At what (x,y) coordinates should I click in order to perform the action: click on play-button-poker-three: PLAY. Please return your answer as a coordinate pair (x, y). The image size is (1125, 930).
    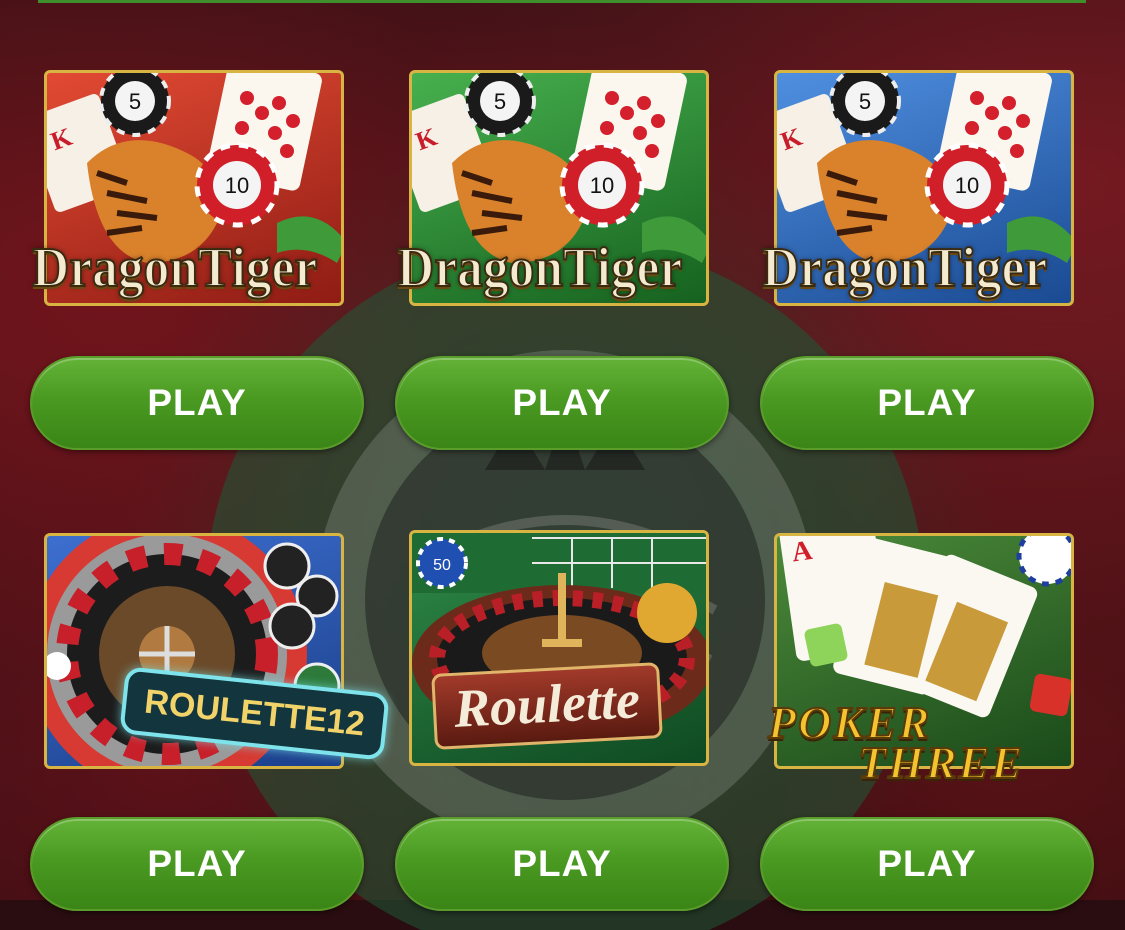
    Looking at the image, I should click on (927, 864).